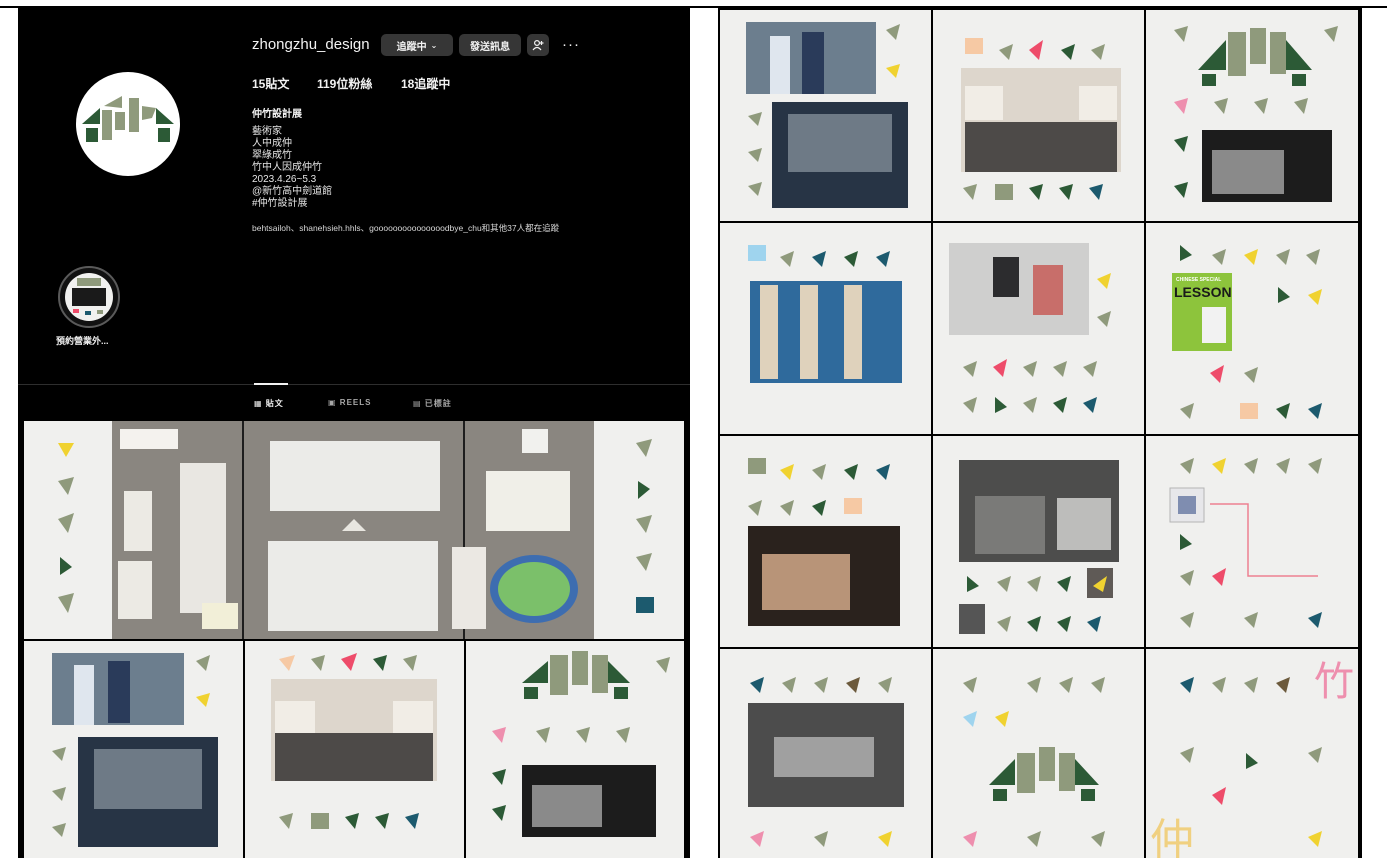 This screenshot has width=1387, height=858. What do you see at coordinates (1030, 328) in the screenshot?
I see `workshop-photo` at bounding box center [1030, 328].